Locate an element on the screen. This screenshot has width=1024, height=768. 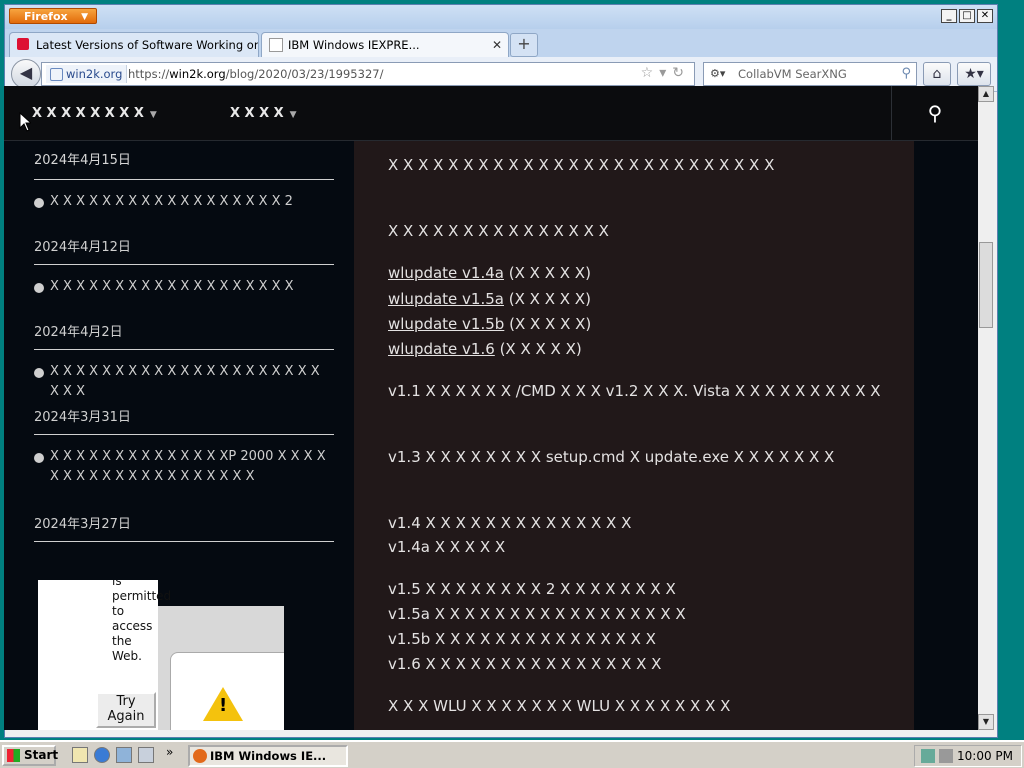
close-window-button: ✕ is located at coordinates (985, 16).